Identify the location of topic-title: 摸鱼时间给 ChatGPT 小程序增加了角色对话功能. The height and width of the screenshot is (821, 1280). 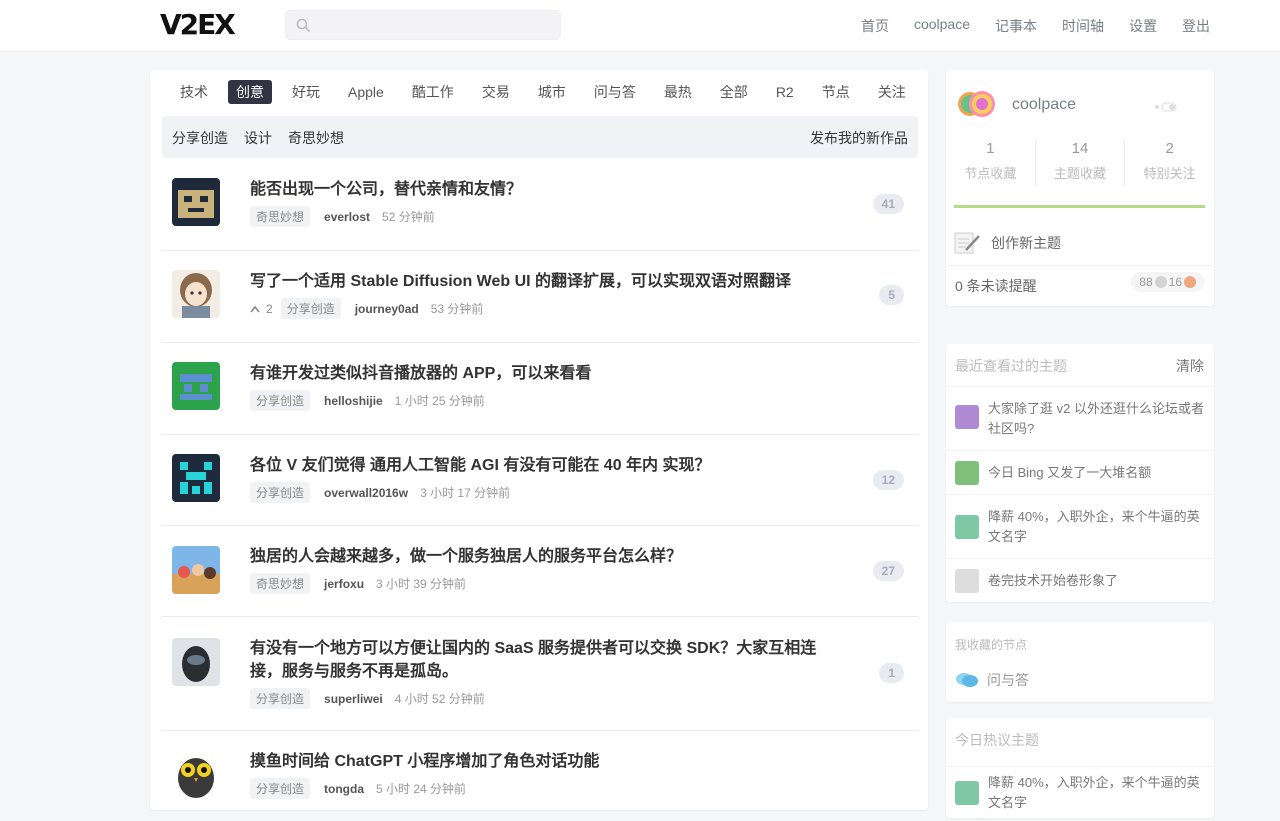
(540, 761).